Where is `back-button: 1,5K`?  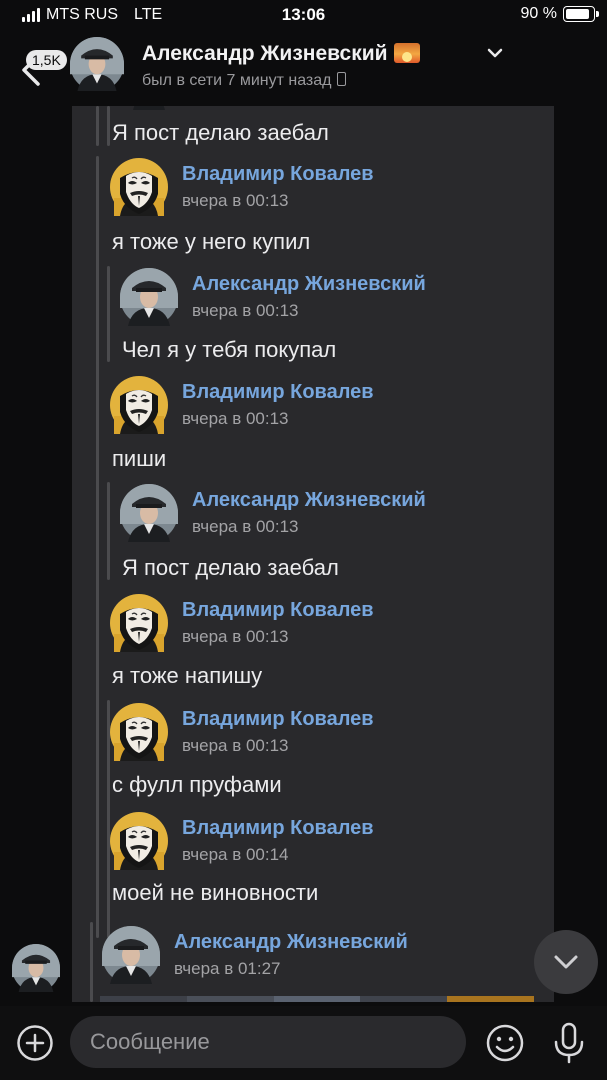
back-button: 1,5K is located at coordinates (38, 66).